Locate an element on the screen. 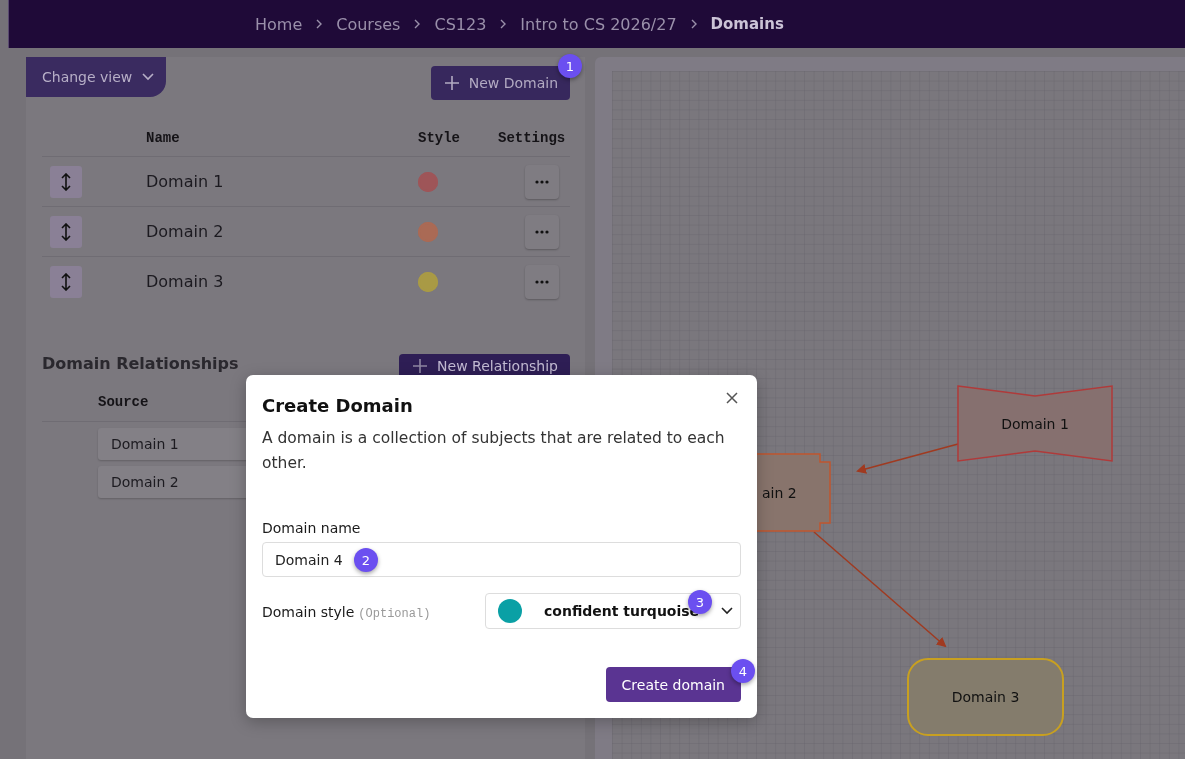  column-header: Name is located at coordinates (163, 138).